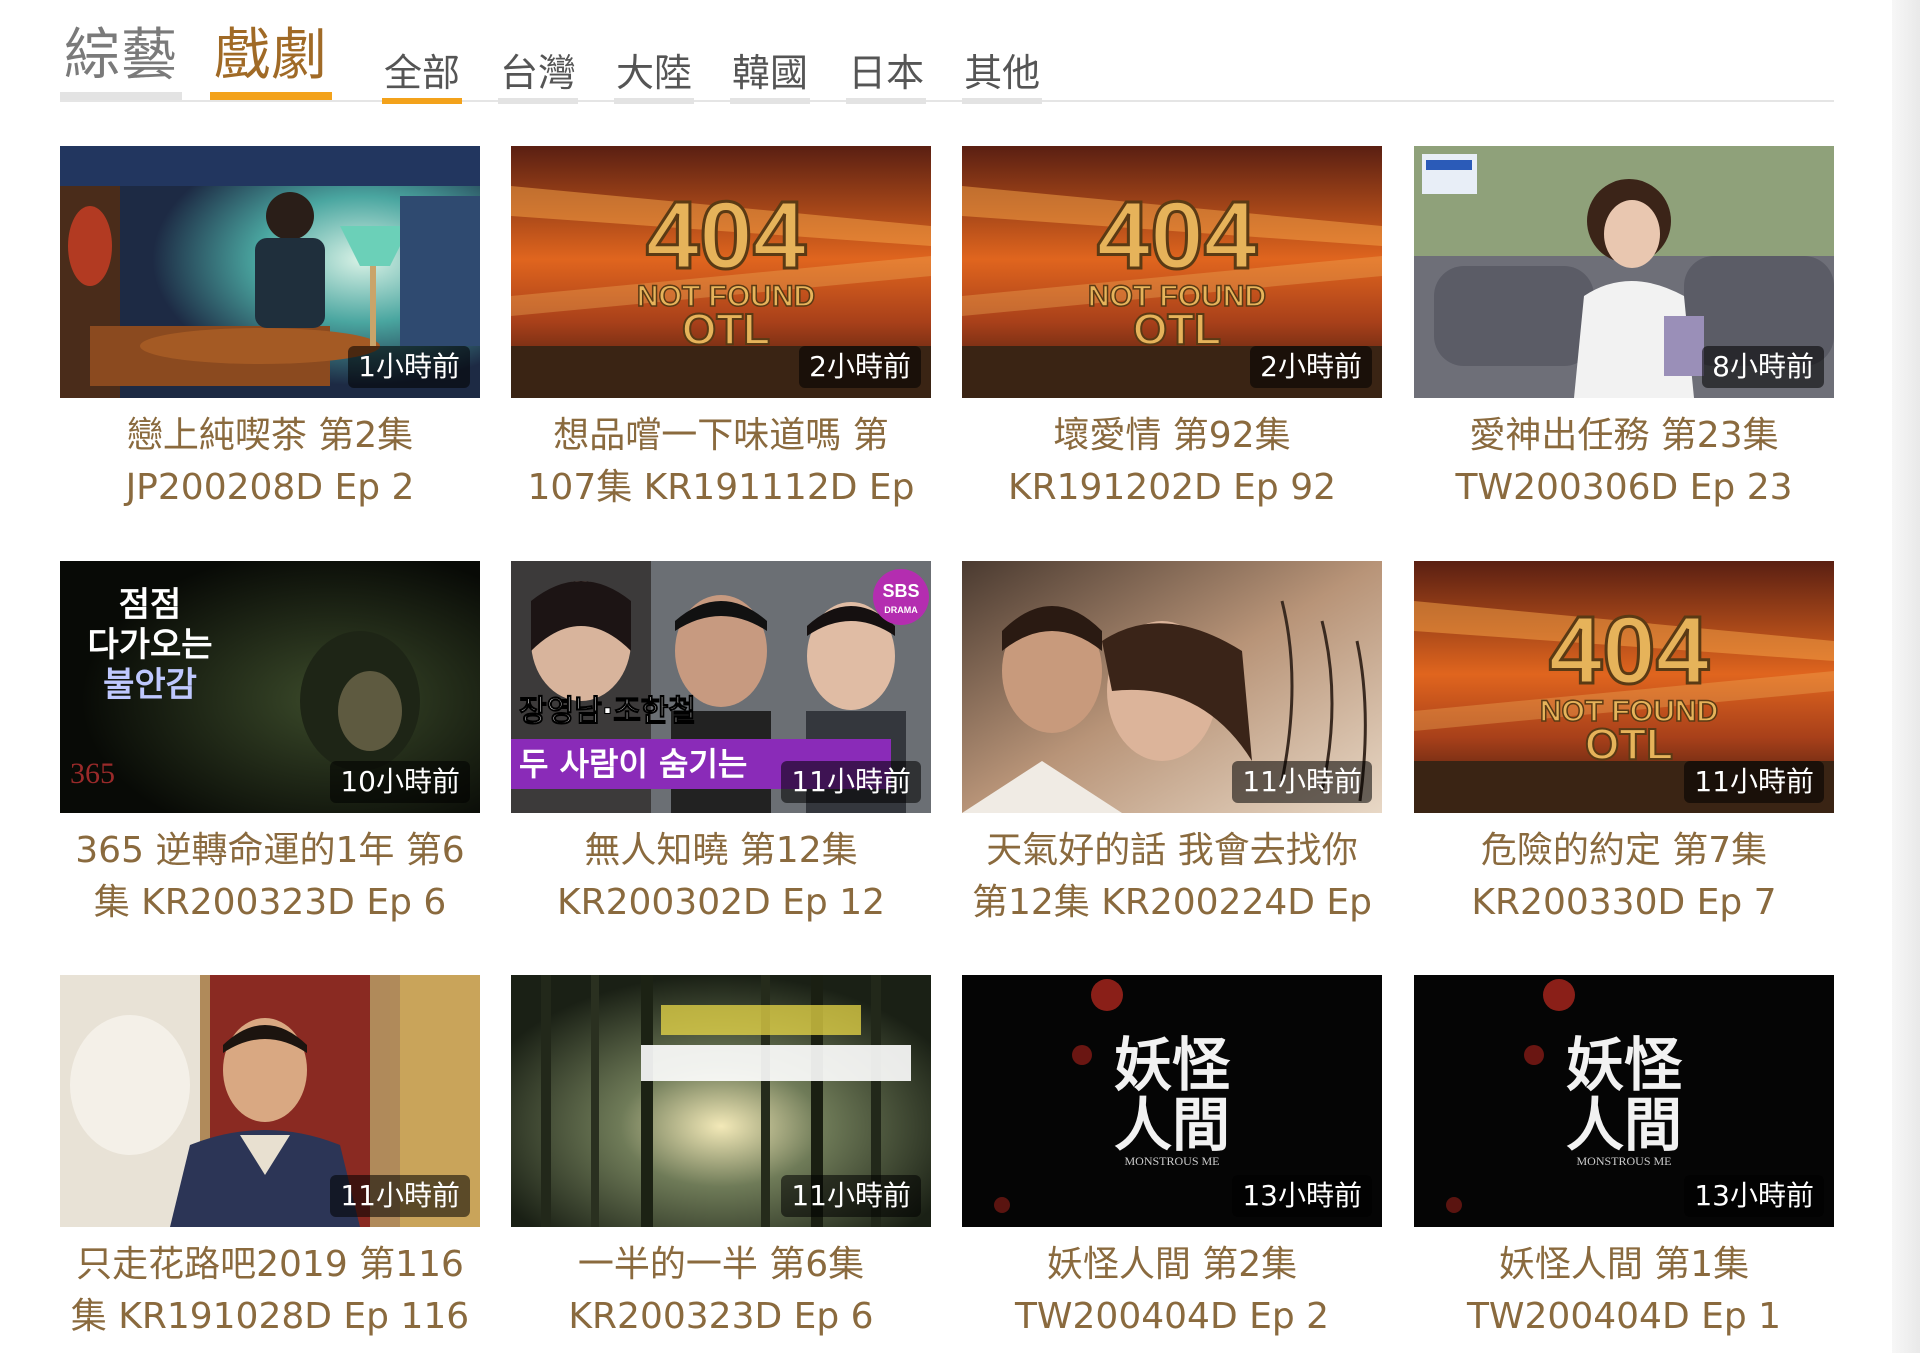 The height and width of the screenshot is (1353, 1920). I want to click on video-title-line1: 只走花路吧2019 第116, so click(270, 1265).